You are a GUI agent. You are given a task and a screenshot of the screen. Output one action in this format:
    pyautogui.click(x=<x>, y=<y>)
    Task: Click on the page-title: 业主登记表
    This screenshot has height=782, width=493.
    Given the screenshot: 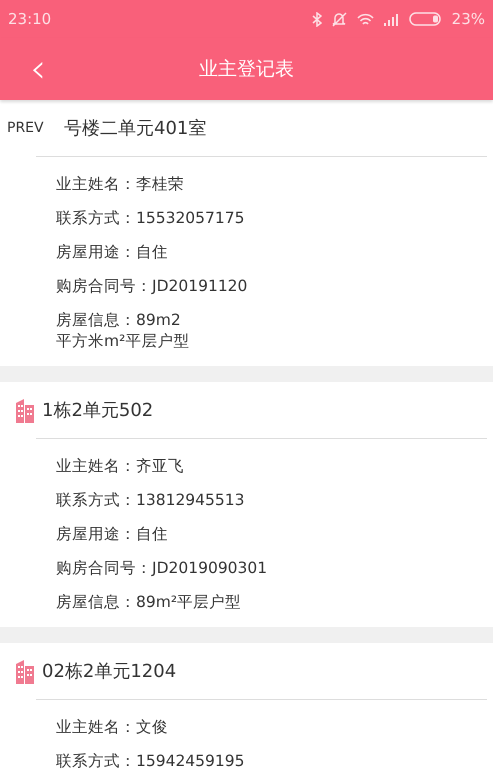 What is the action you would take?
    pyautogui.click(x=246, y=69)
    